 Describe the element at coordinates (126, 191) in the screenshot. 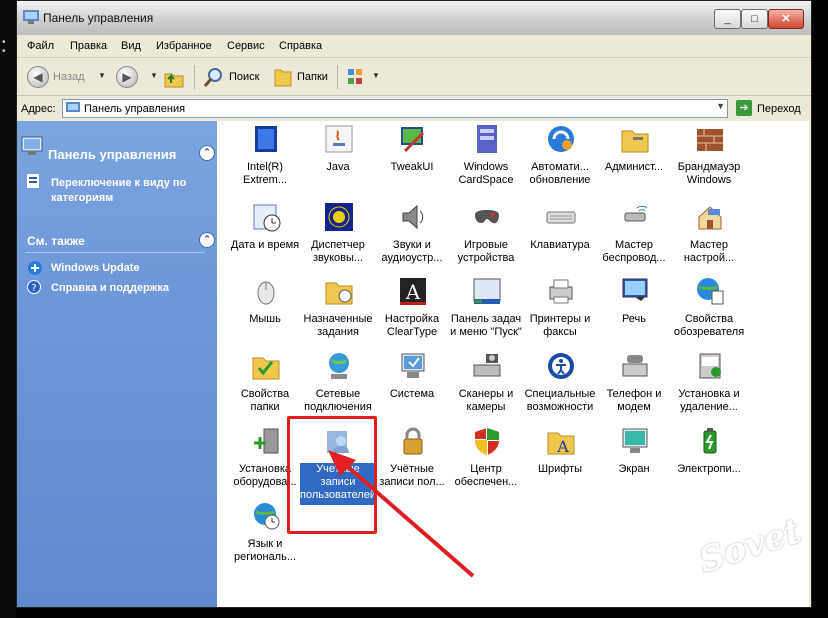

I see `switch-to-category-view-link: Переключение к виду по категориям` at that location.